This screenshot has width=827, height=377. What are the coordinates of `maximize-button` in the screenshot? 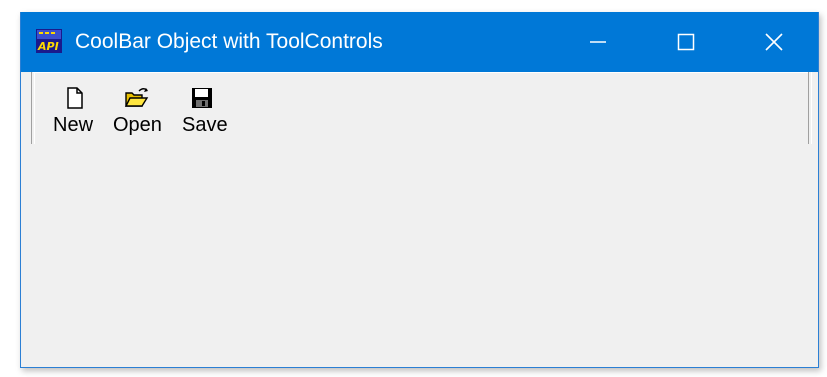 It's located at (686, 42).